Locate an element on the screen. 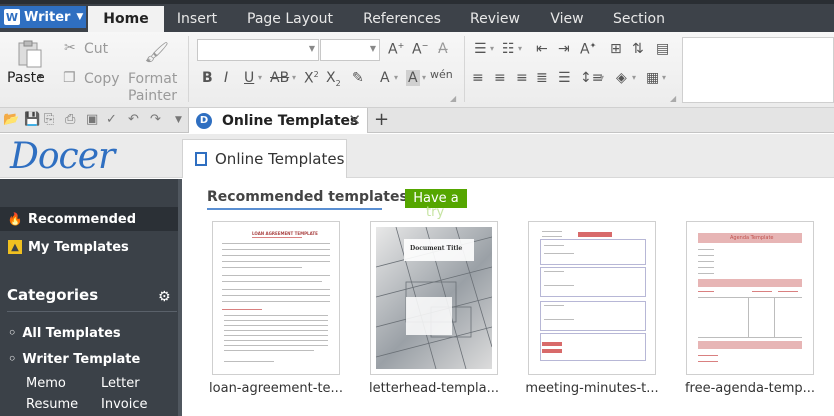  phonetic-guide-icon: wén is located at coordinates (441, 74).